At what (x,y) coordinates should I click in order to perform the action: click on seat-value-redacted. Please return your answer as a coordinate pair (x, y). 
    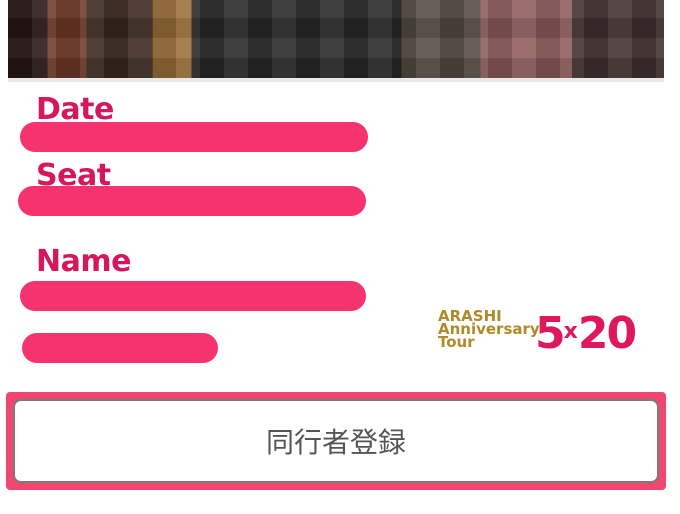
    Looking at the image, I should click on (192, 201).